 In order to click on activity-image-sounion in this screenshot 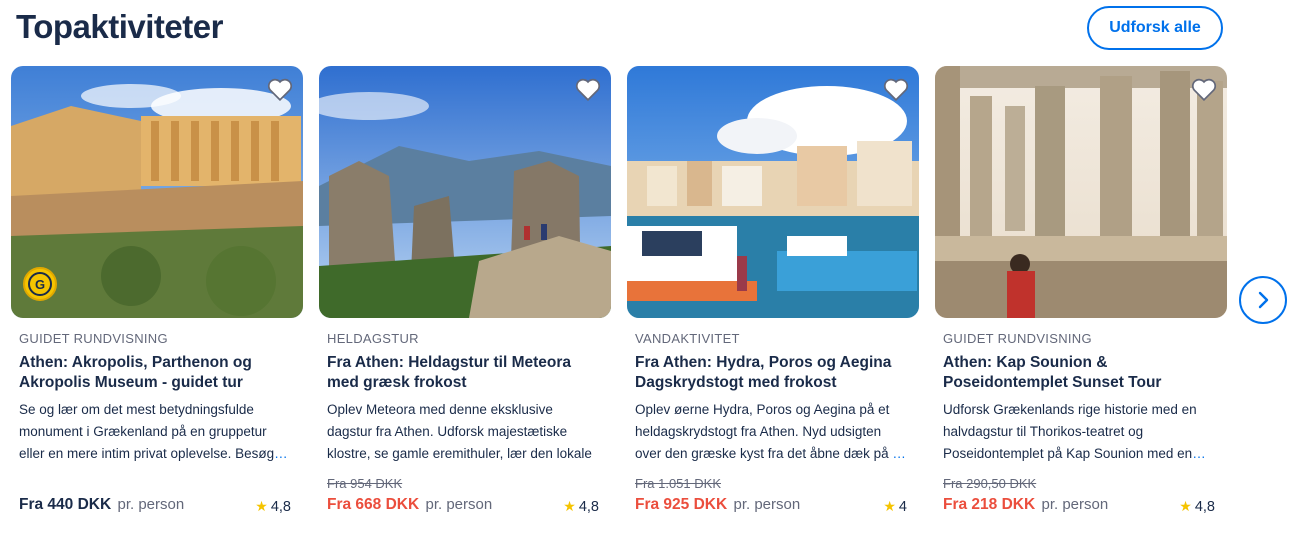, I will do `click(1081, 192)`.